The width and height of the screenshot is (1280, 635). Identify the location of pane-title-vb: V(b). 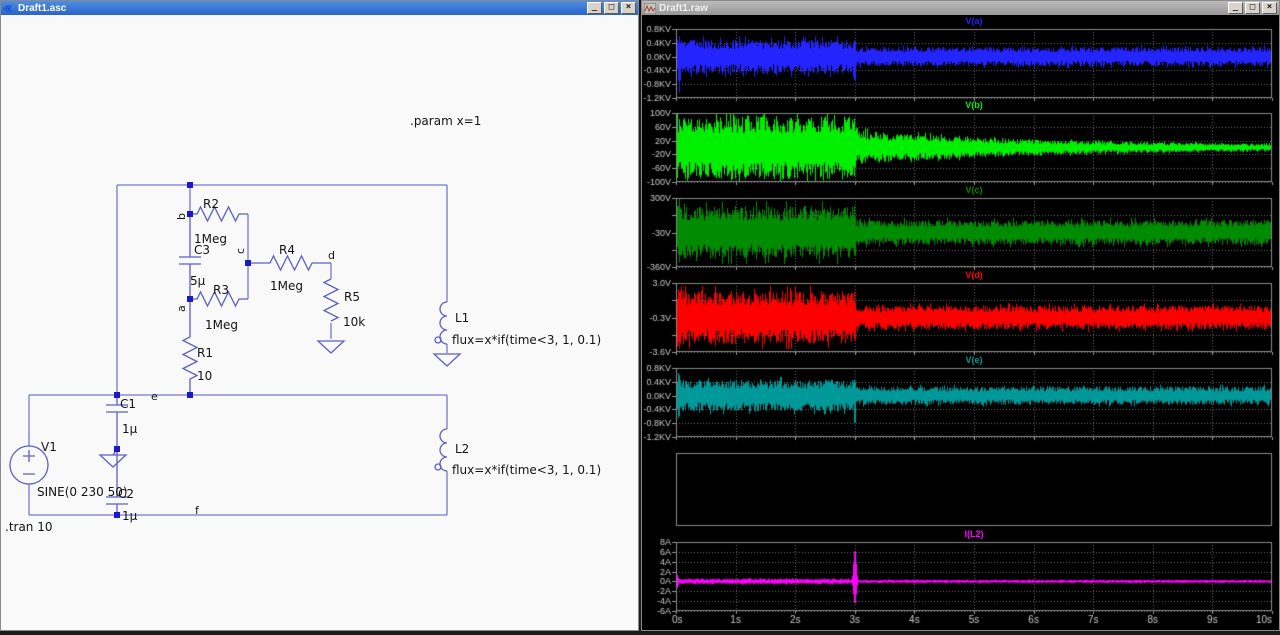
(974, 105).